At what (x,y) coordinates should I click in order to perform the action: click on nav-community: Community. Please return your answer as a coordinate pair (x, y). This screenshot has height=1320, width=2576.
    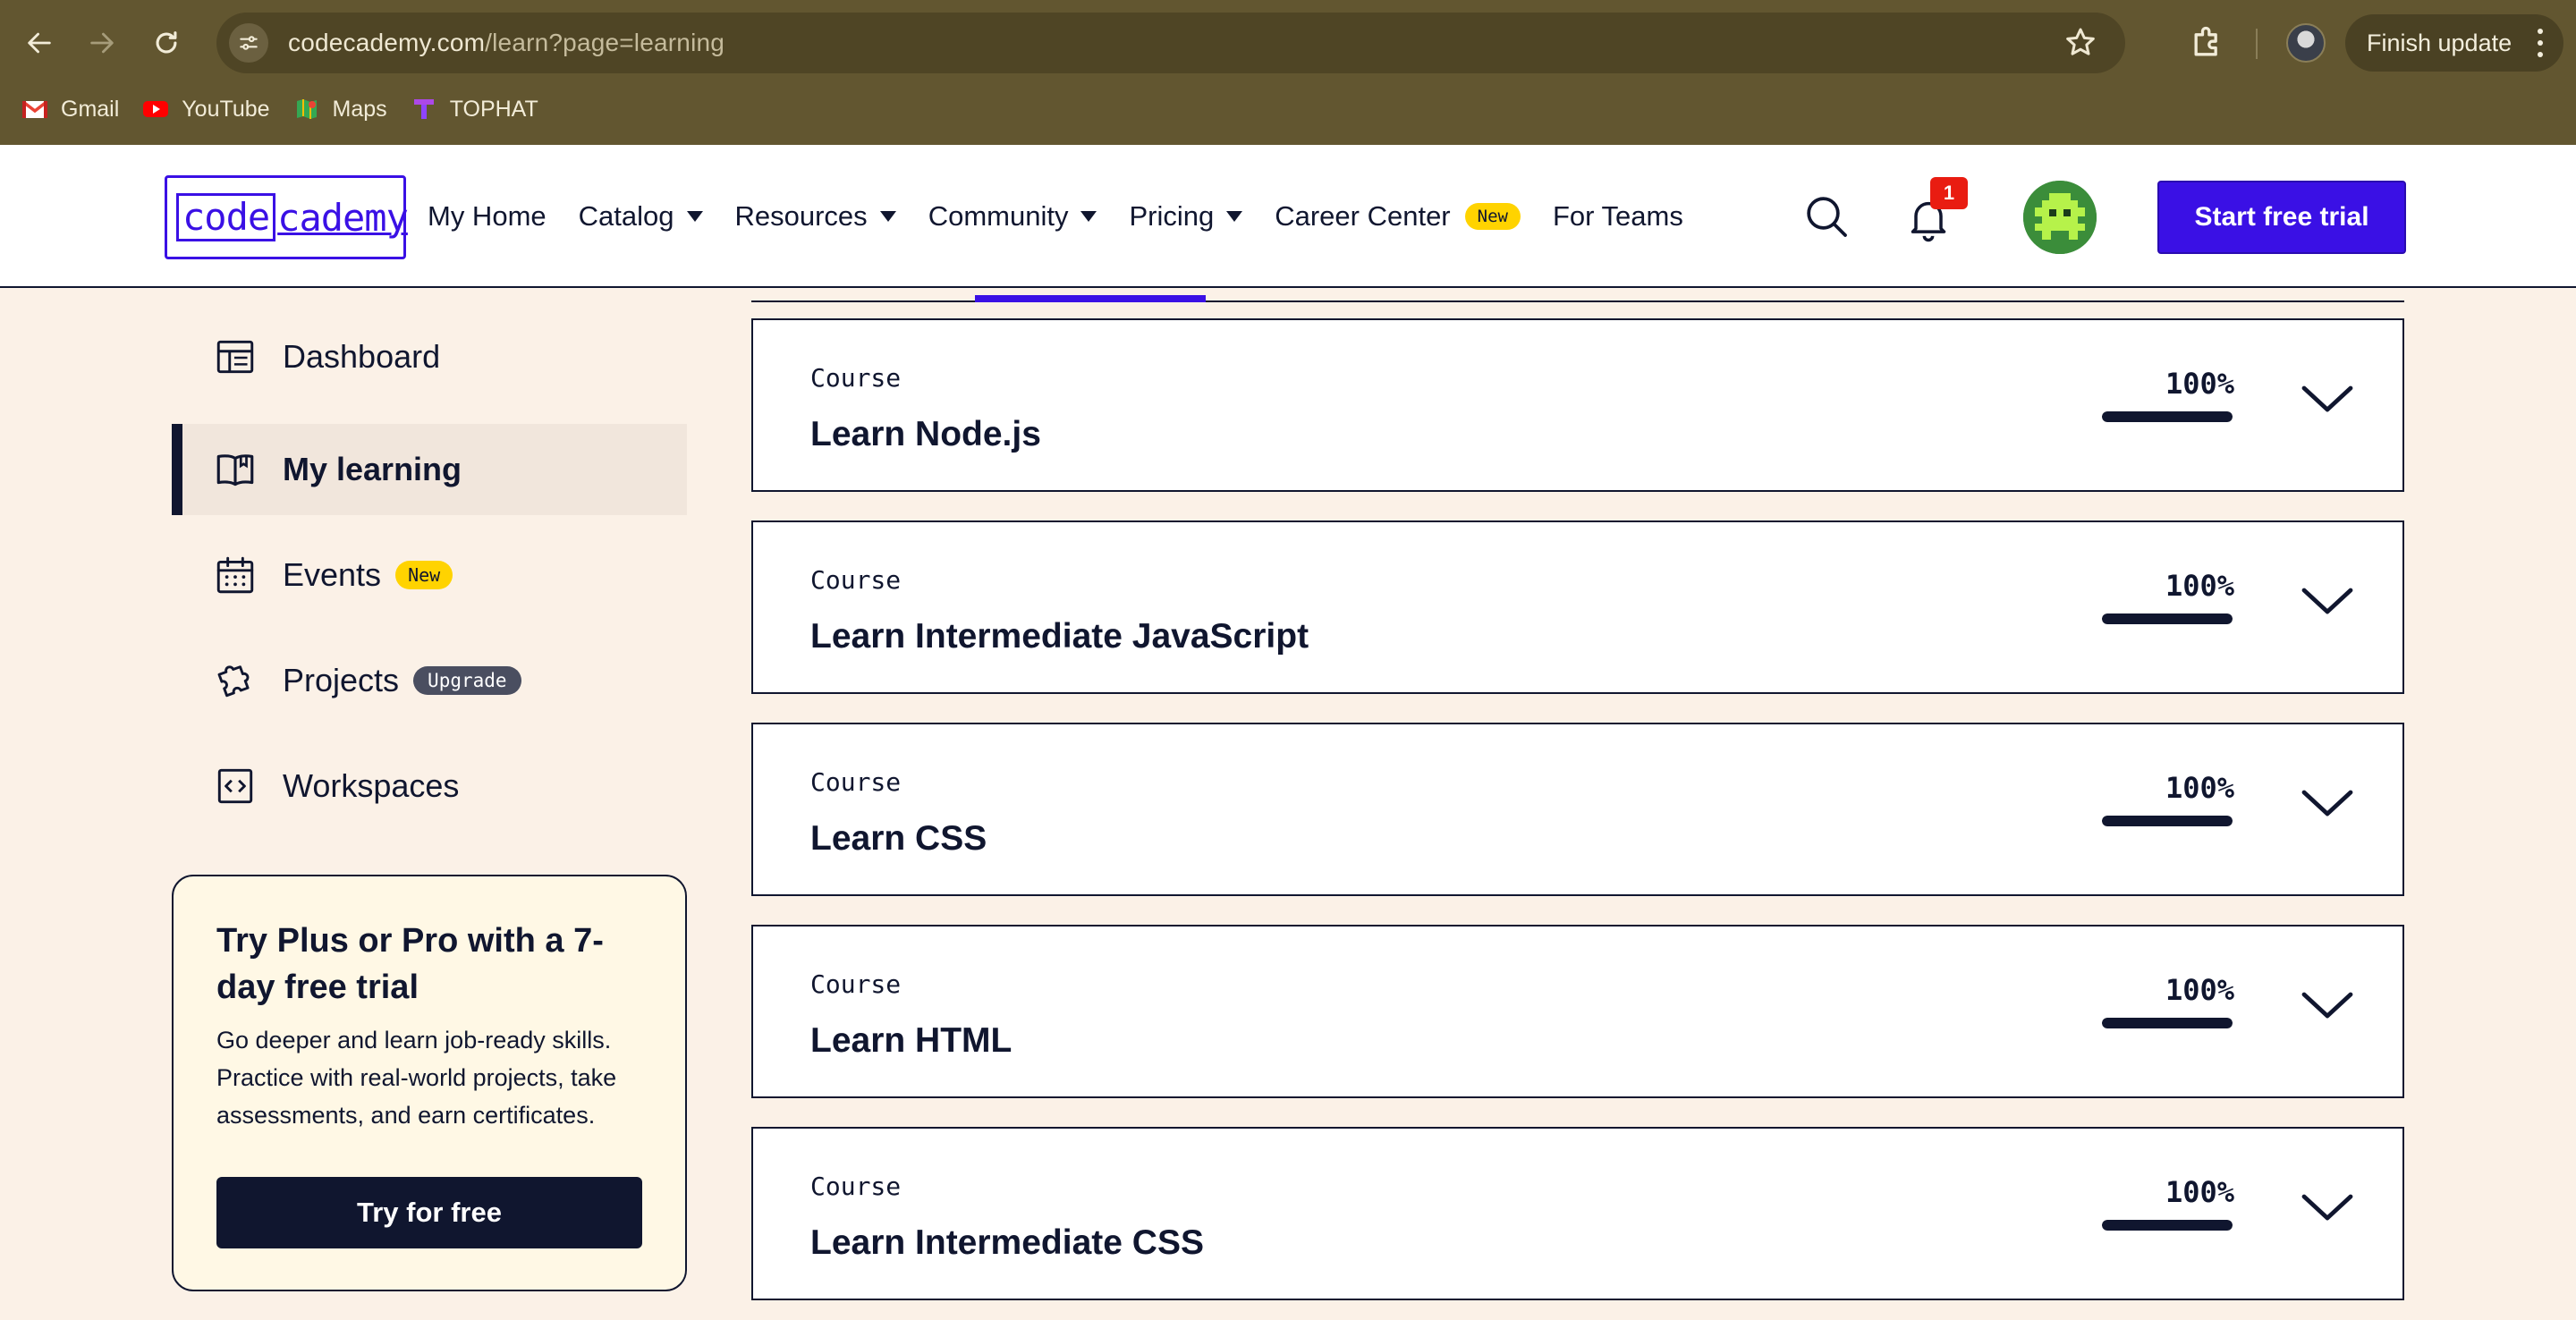
    Looking at the image, I should click on (1012, 216).